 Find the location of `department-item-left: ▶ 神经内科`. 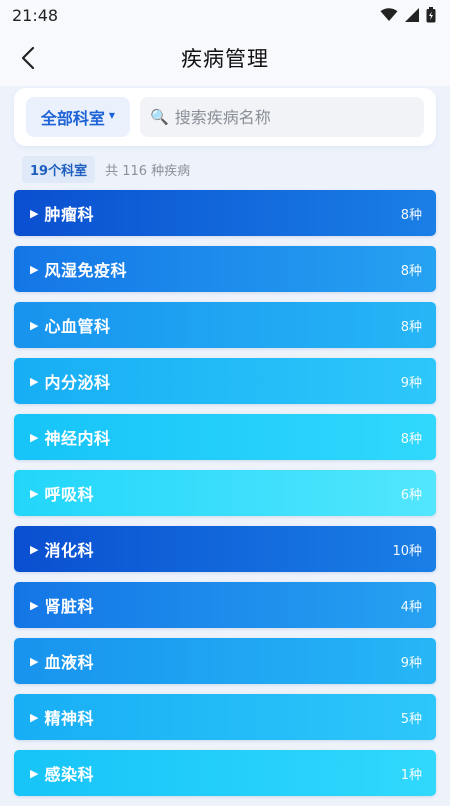

department-item-left: ▶ 神经内科 is located at coordinates (70, 437).